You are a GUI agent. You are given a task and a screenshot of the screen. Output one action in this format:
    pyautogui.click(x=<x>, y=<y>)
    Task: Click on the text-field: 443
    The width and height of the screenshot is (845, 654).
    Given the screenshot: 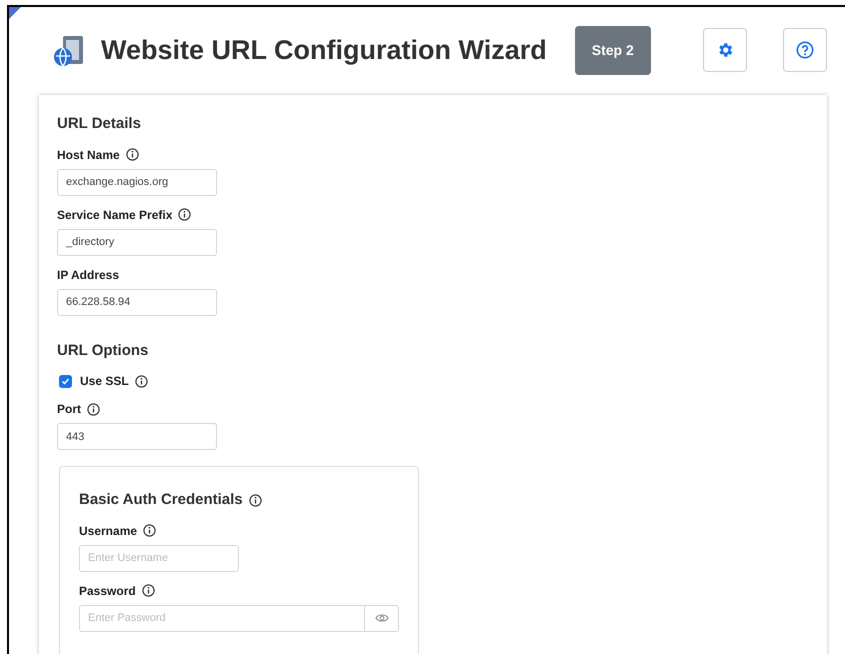 What is the action you would take?
    pyautogui.click(x=137, y=436)
    